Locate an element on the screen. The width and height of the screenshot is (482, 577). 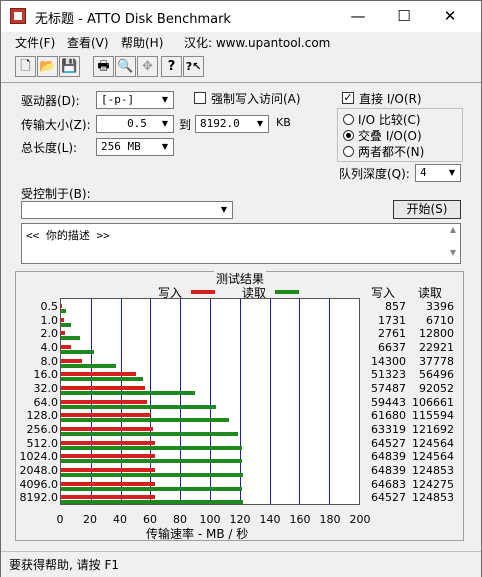
start-button: 开始(S) is located at coordinates (427, 209).